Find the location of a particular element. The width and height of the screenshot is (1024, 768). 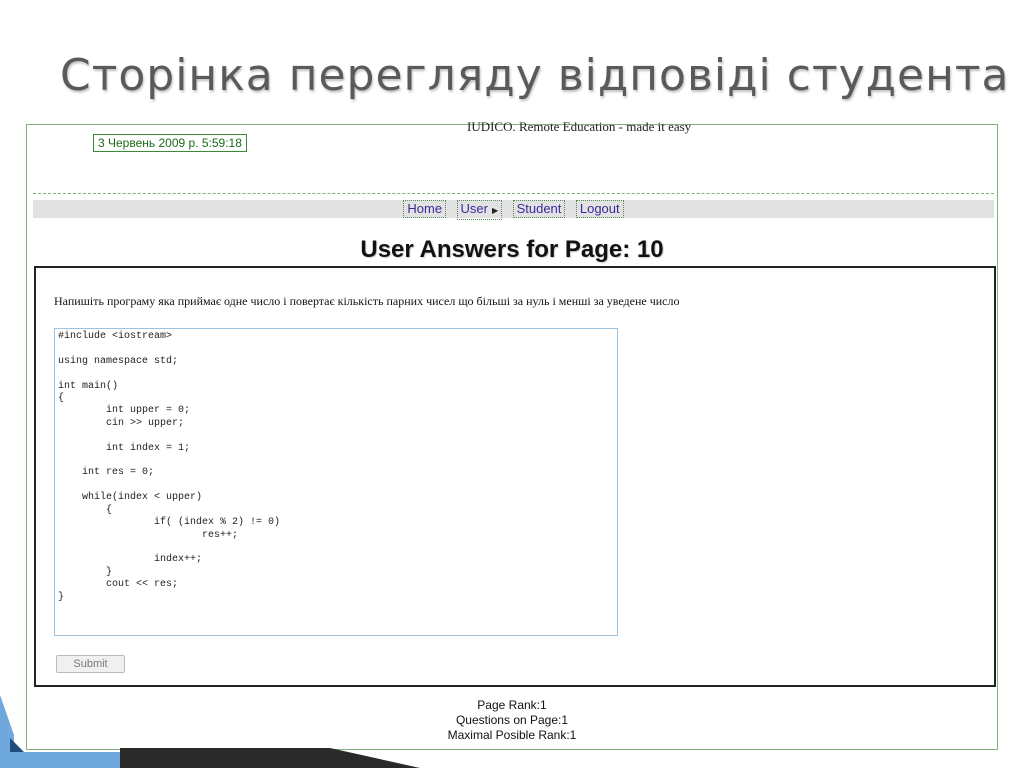

deco-bottom-dark is located at coordinates (270, 758).